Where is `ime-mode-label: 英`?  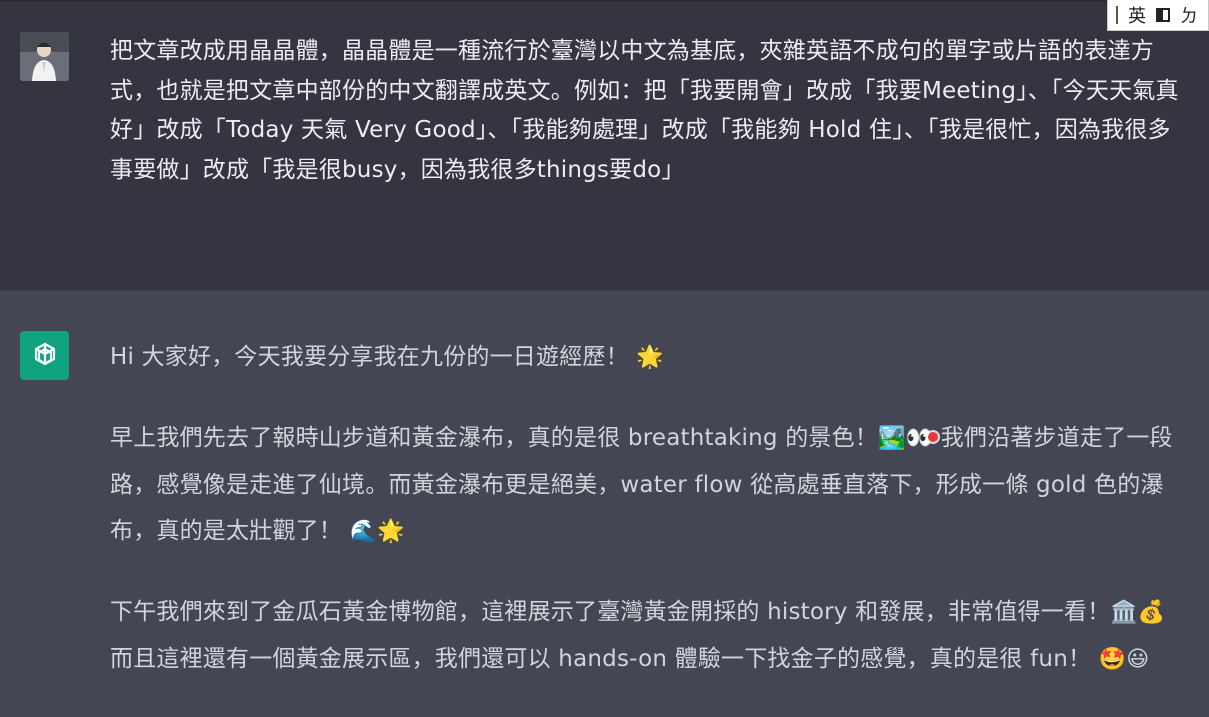 ime-mode-label: 英 is located at coordinates (1137, 15).